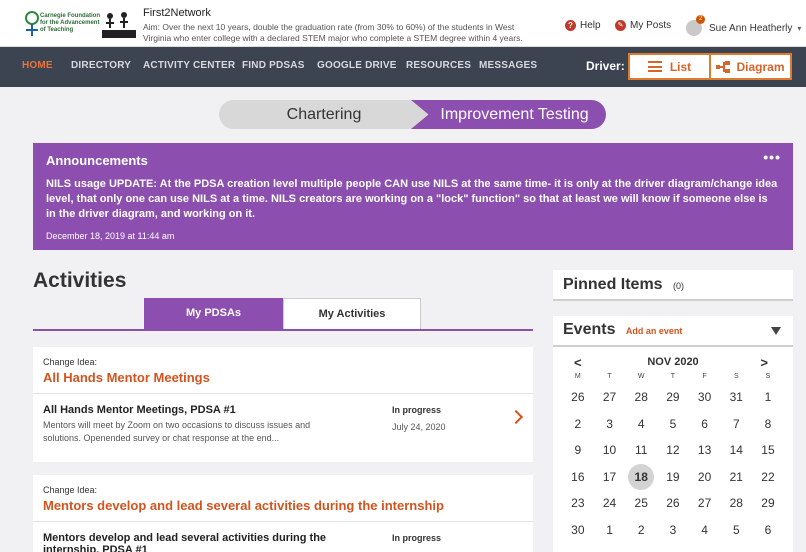 The image size is (806, 552). What do you see at coordinates (273, 65) in the screenshot?
I see `nav-find-pdsas: FIND PDSAS` at bounding box center [273, 65].